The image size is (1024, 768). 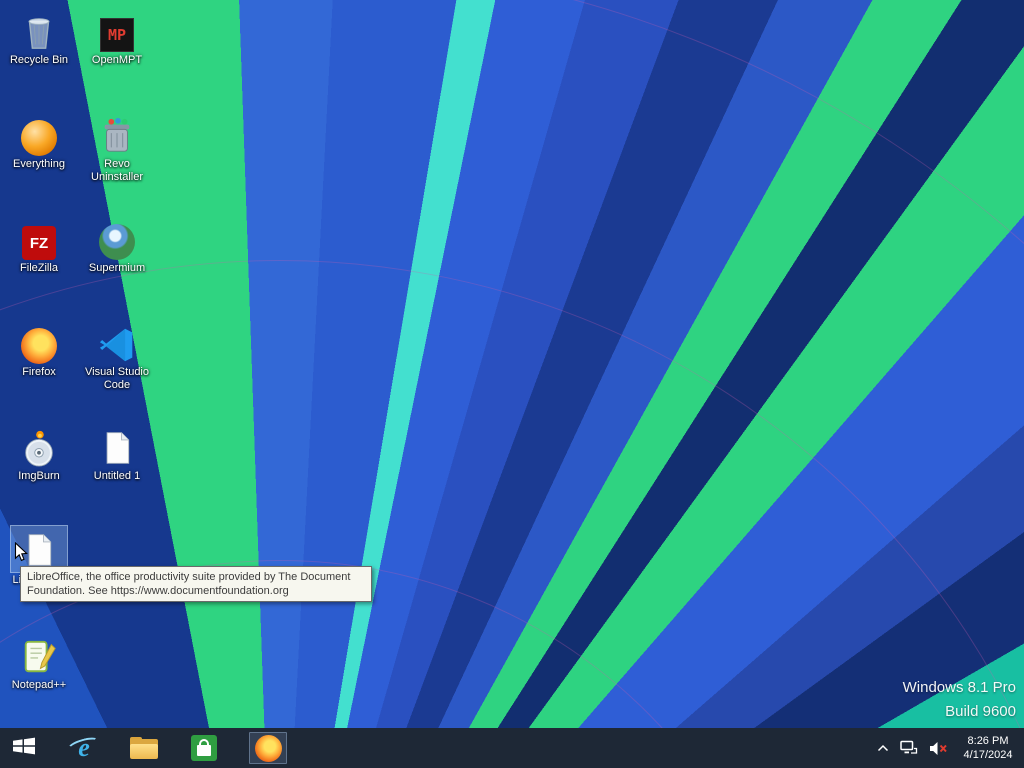 What do you see at coordinates (117, 237) in the screenshot?
I see `supermium-icon` at bounding box center [117, 237].